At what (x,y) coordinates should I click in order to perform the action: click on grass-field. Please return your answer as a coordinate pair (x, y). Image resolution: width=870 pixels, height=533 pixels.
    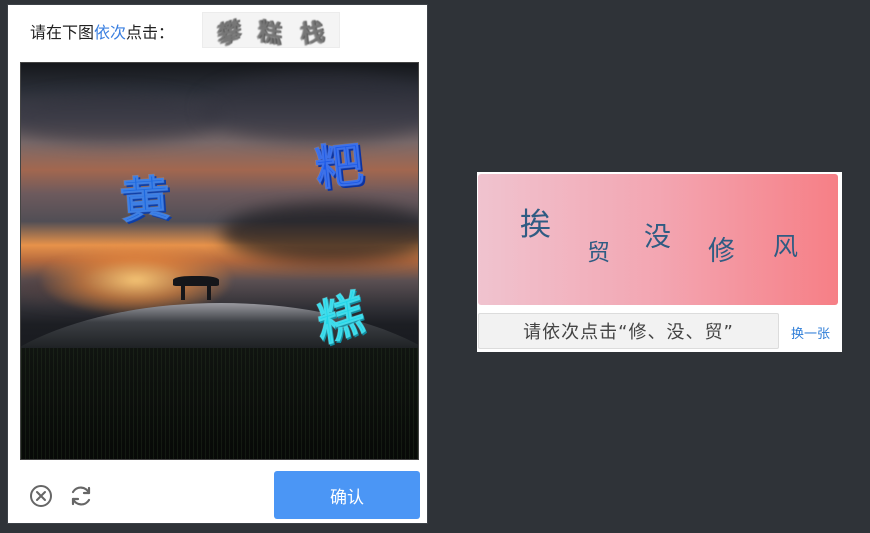
    Looking at the image, I should click on (219, 403).